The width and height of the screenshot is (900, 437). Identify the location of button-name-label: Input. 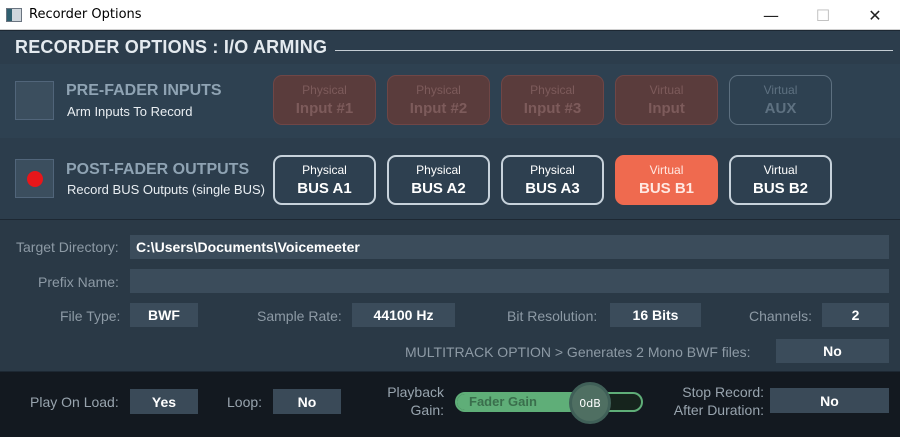
(666, 108).